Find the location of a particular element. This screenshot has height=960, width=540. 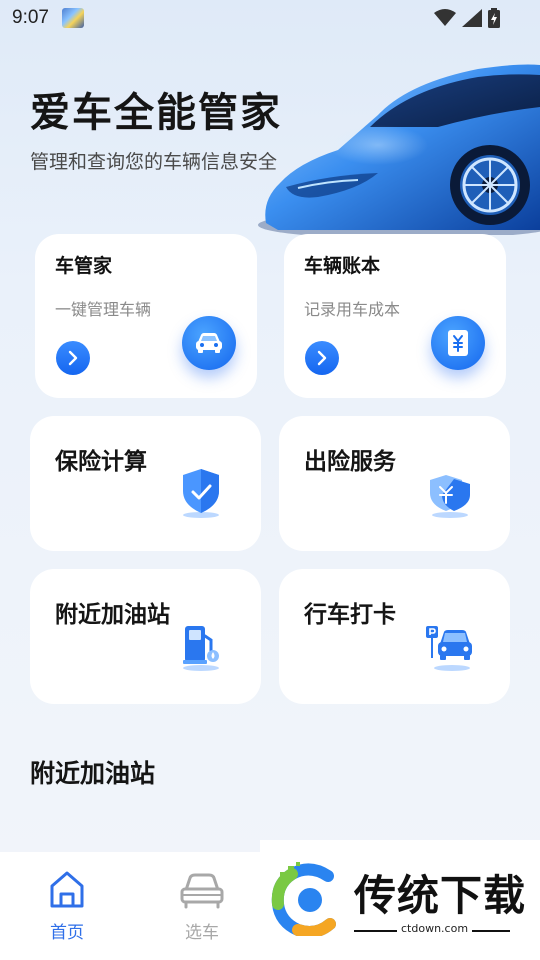

card-driving-checkin: 行车打卡 is located at coordinates (394, 636).